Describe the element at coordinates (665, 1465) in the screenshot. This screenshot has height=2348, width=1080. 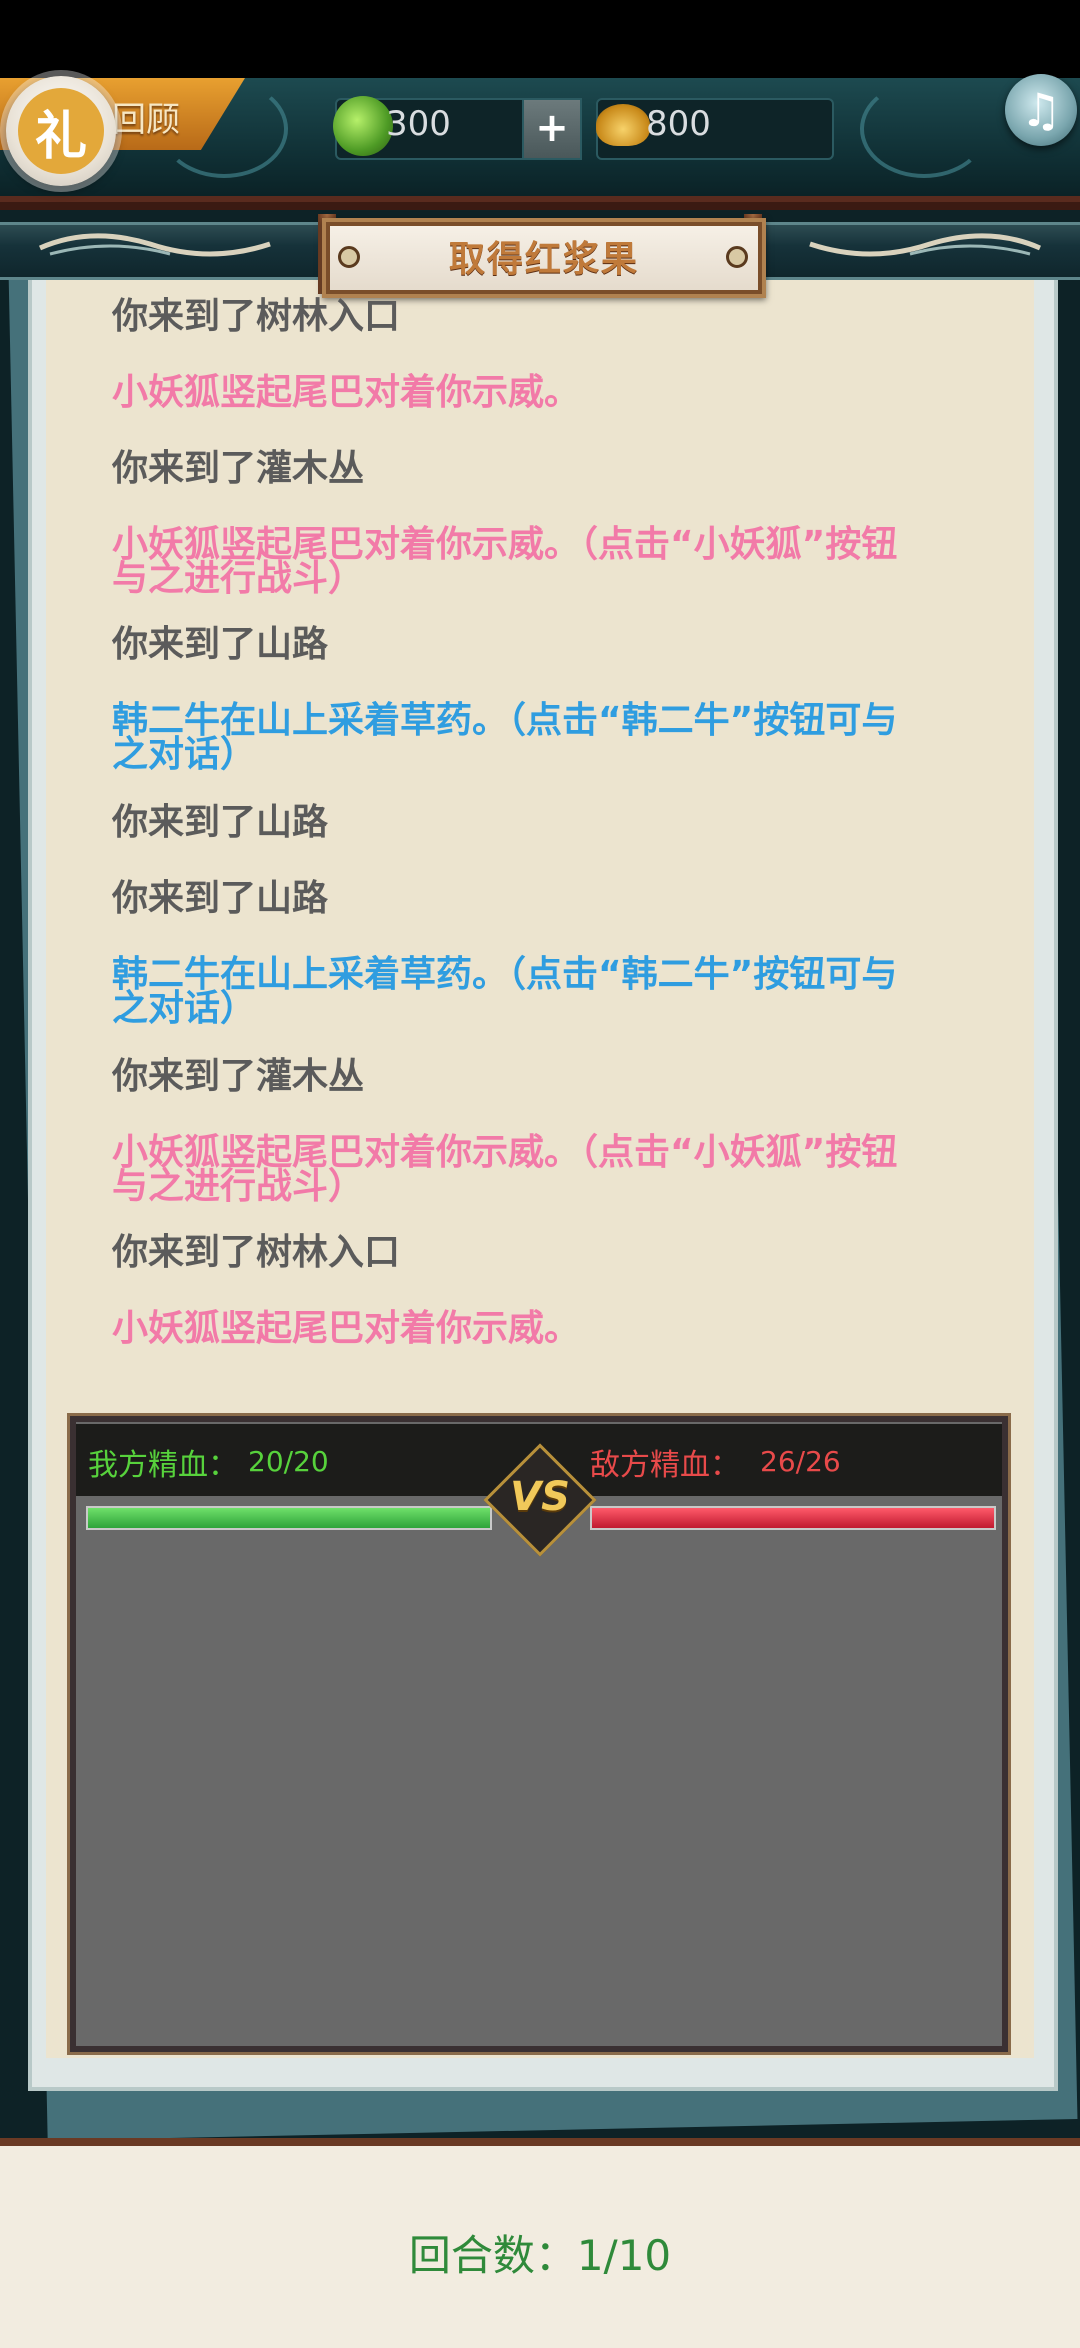
I see `enemy-hp-label: 敌方精血：` at that location.